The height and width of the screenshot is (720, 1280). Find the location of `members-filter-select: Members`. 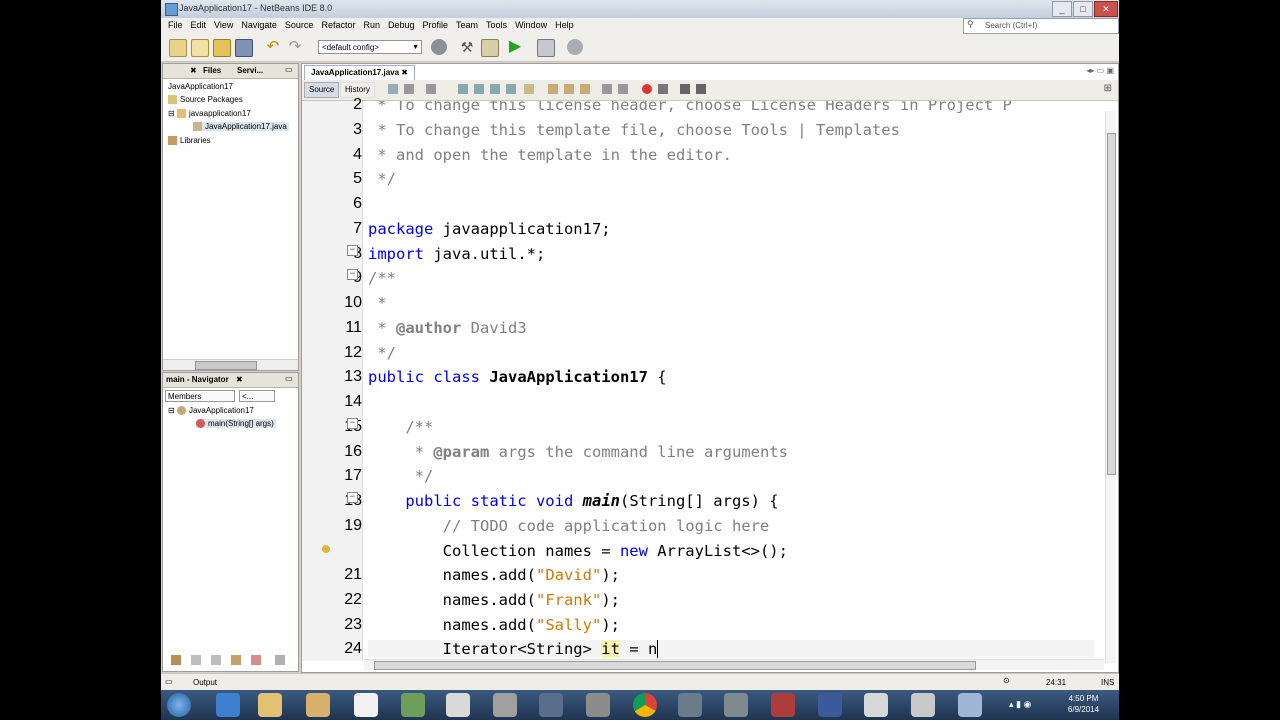

members-filter-select: Members is located at coordinates (200, 396).